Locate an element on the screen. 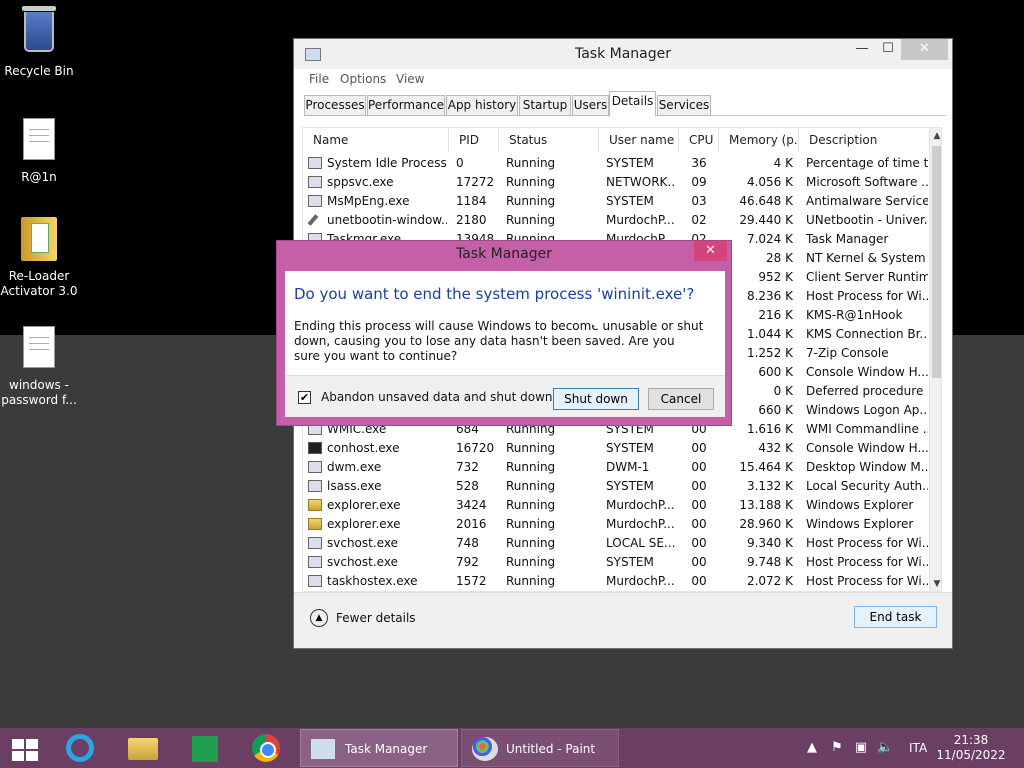 The height and width of the screenshot is (768, 1024). fewer-details-link: Fewer details is located at coordinates (376, 618).